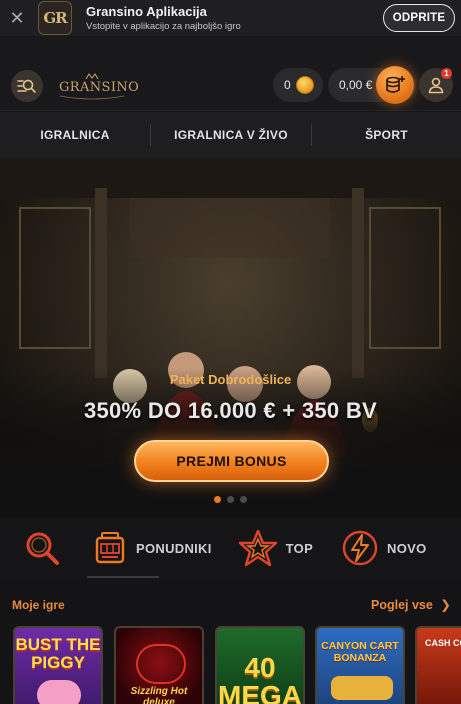 The width and height of the screenshot is (461, 704). I want to click on open-app-button: ODPRITE, so click(419, 18).